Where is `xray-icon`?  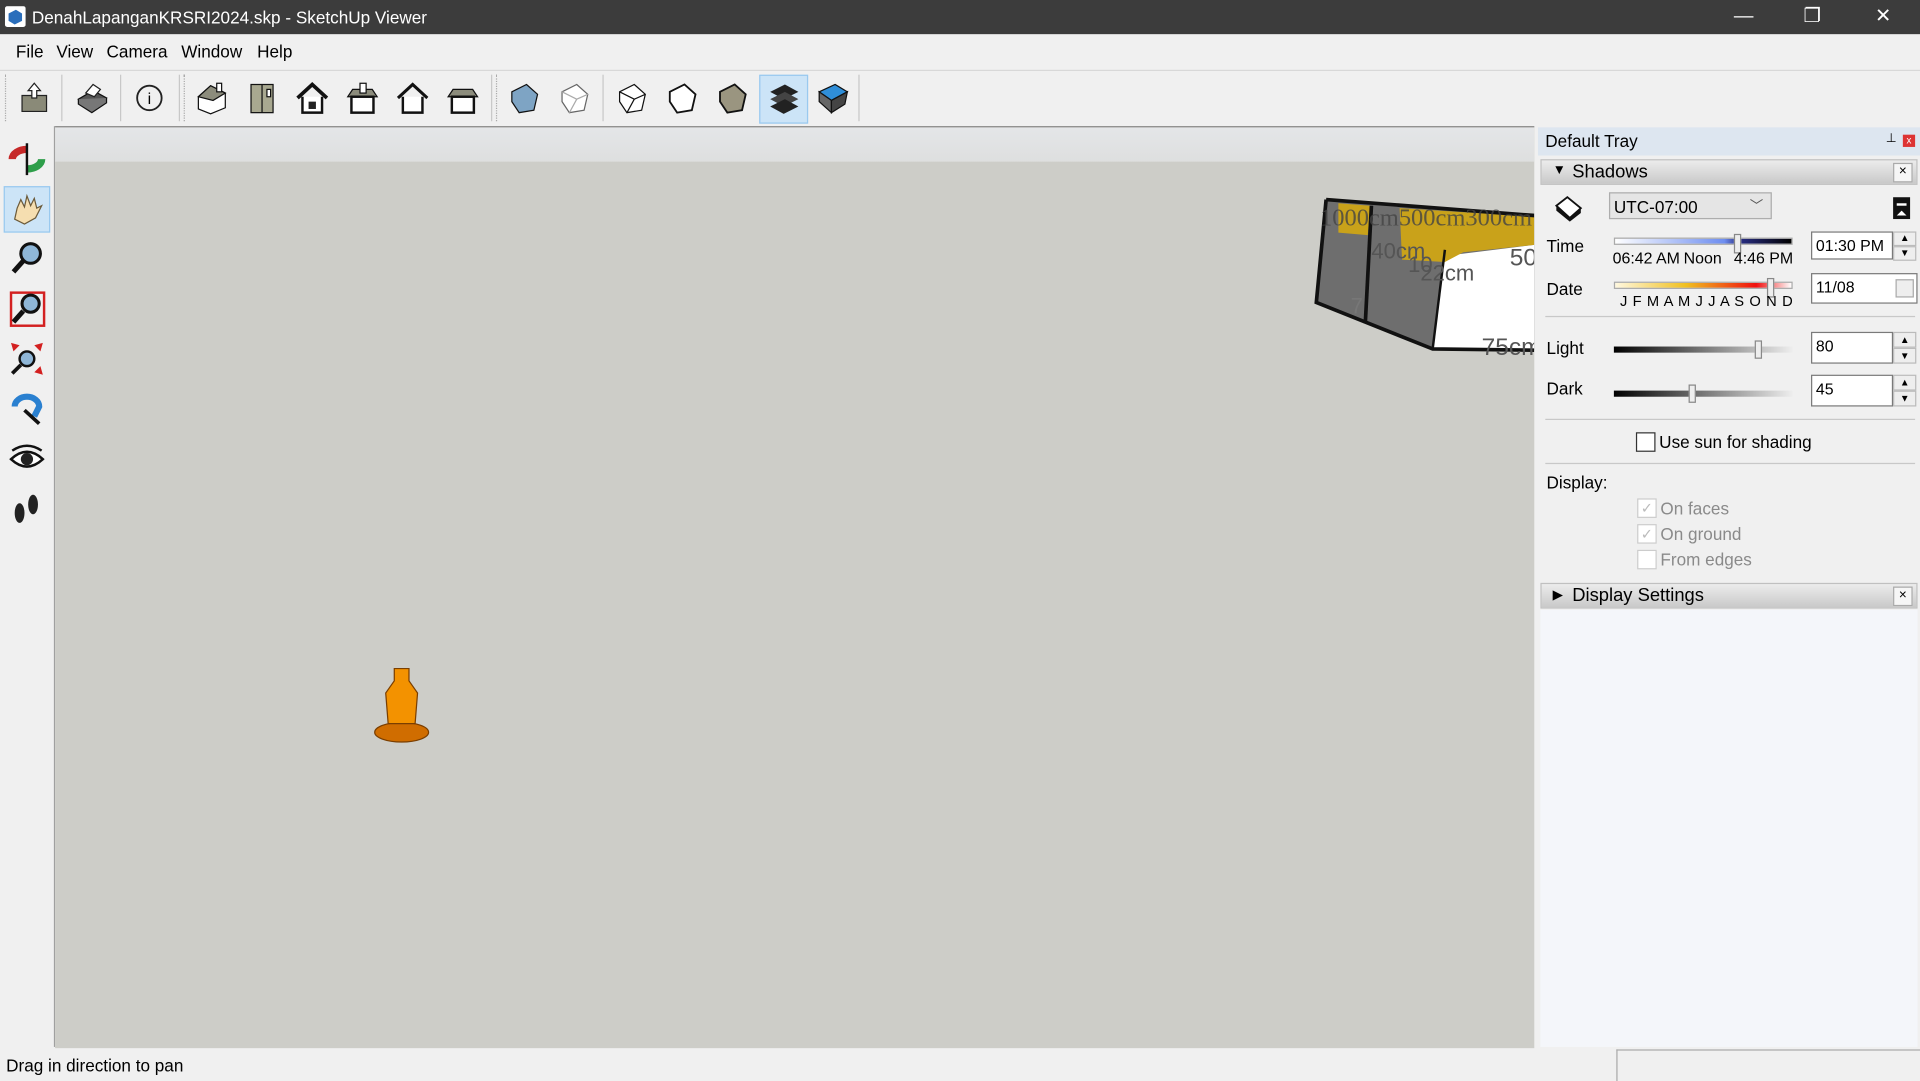
xray-icon is located at coordinates (524, 98).